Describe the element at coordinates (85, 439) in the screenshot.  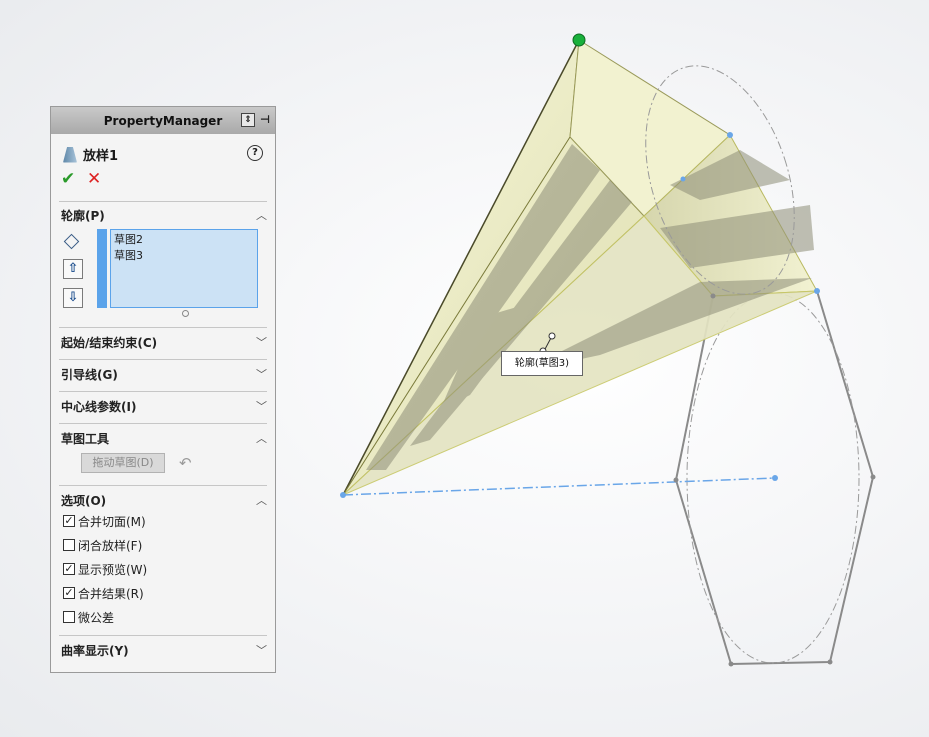
I see `section-label: 草图工具` at that location.